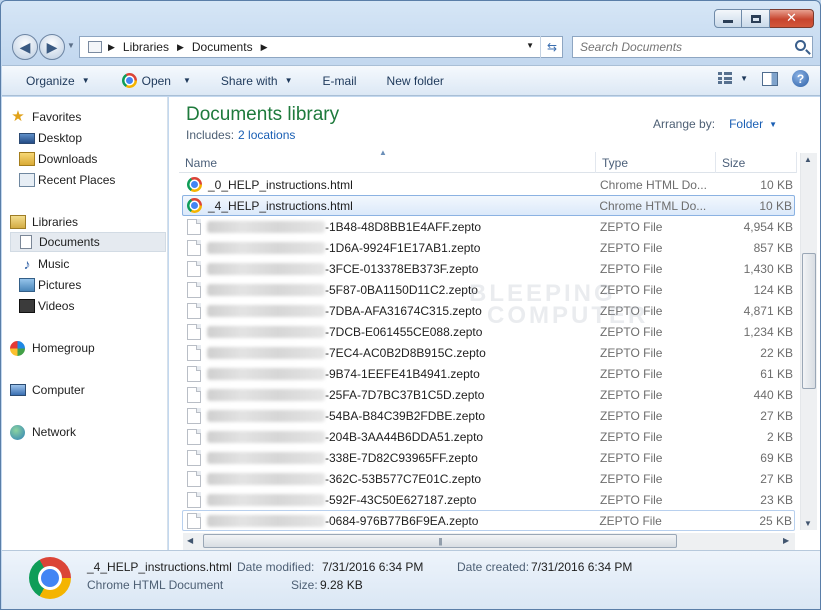  What do you see at coordinates (756, 162) in the screenshot?
I see `column-header-size: Size` at bounding box center [756, 162].